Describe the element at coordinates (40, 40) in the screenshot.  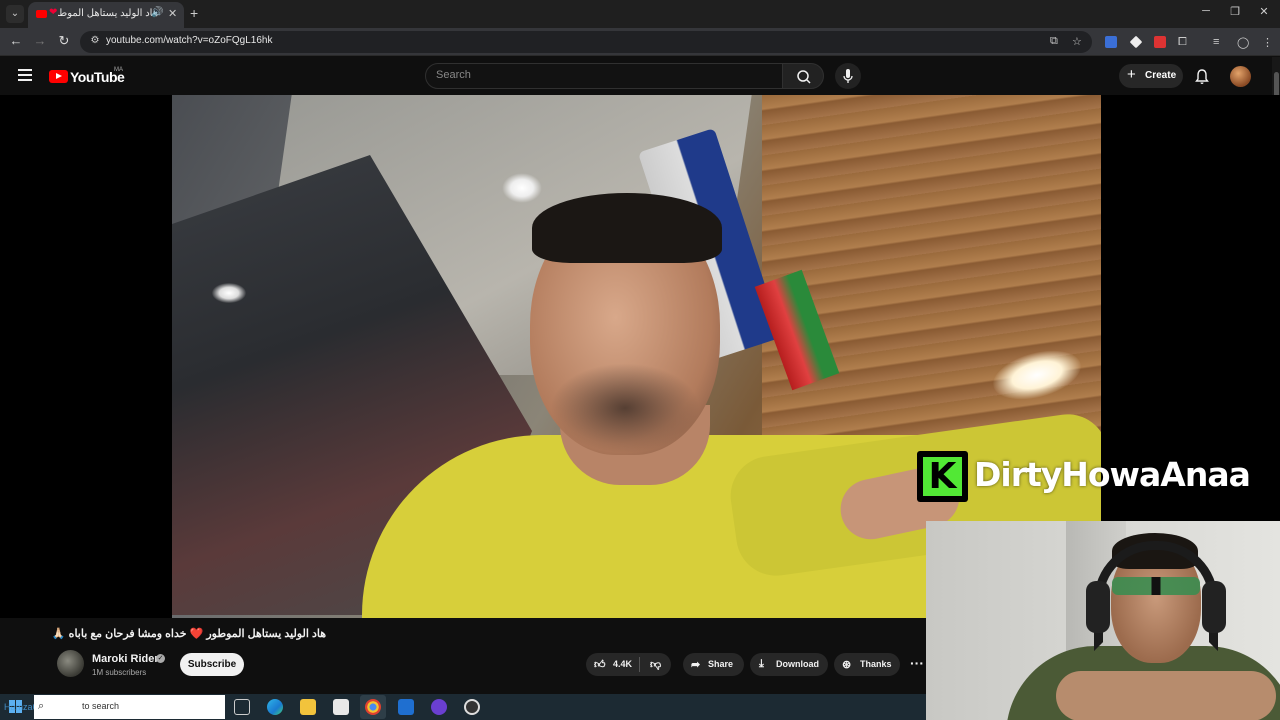
I see `forward-button: →` at that location.